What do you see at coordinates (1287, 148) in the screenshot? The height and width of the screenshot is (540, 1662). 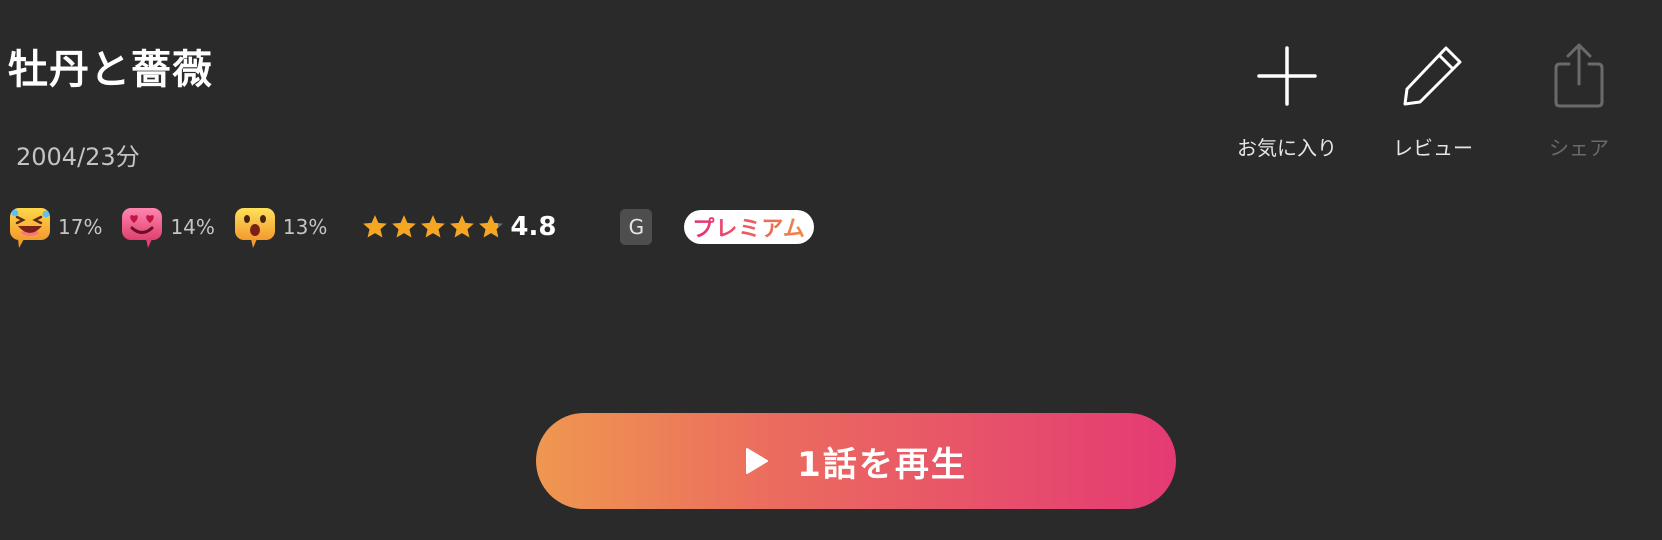 I see `favorite-label: お気に入り` at bounding box center [1287, 148].